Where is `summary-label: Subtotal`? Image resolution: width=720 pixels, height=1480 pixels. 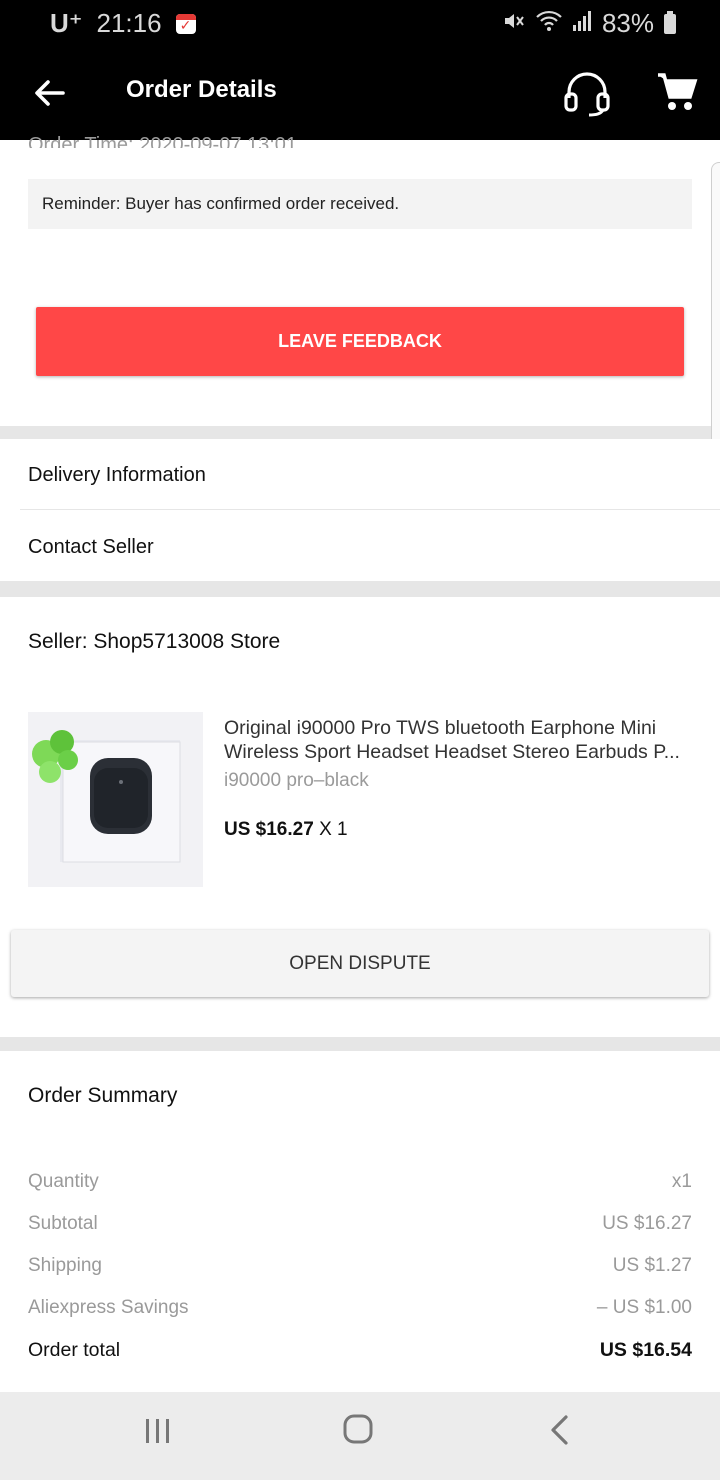 summary-label: Subtotal is located at coordinates (63, 1223).